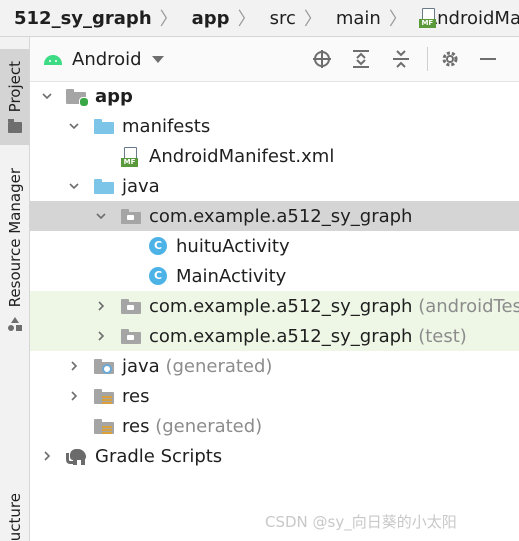 This screenshot has height=541, width=519. What do you see at coordinates (450, 59) in the screenshot?
I see `gear-icon` at bounding box center [450, 59].